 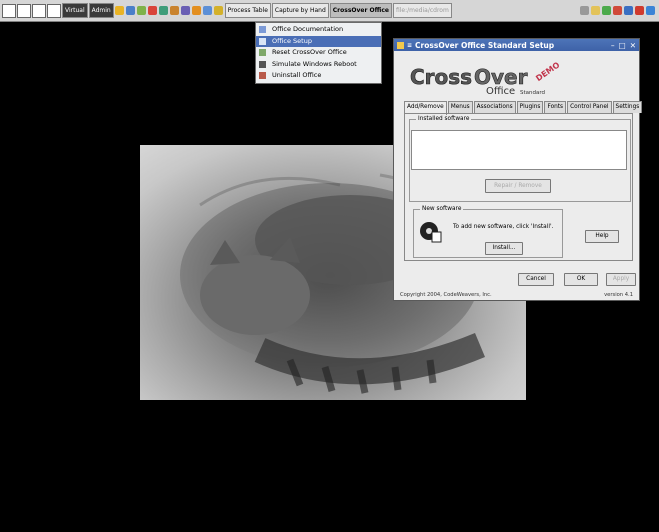 I want to click on dialog-titlebar: ≡ CrossOver Office Standard Setup – □ ✕, so click(x=516, y=45).